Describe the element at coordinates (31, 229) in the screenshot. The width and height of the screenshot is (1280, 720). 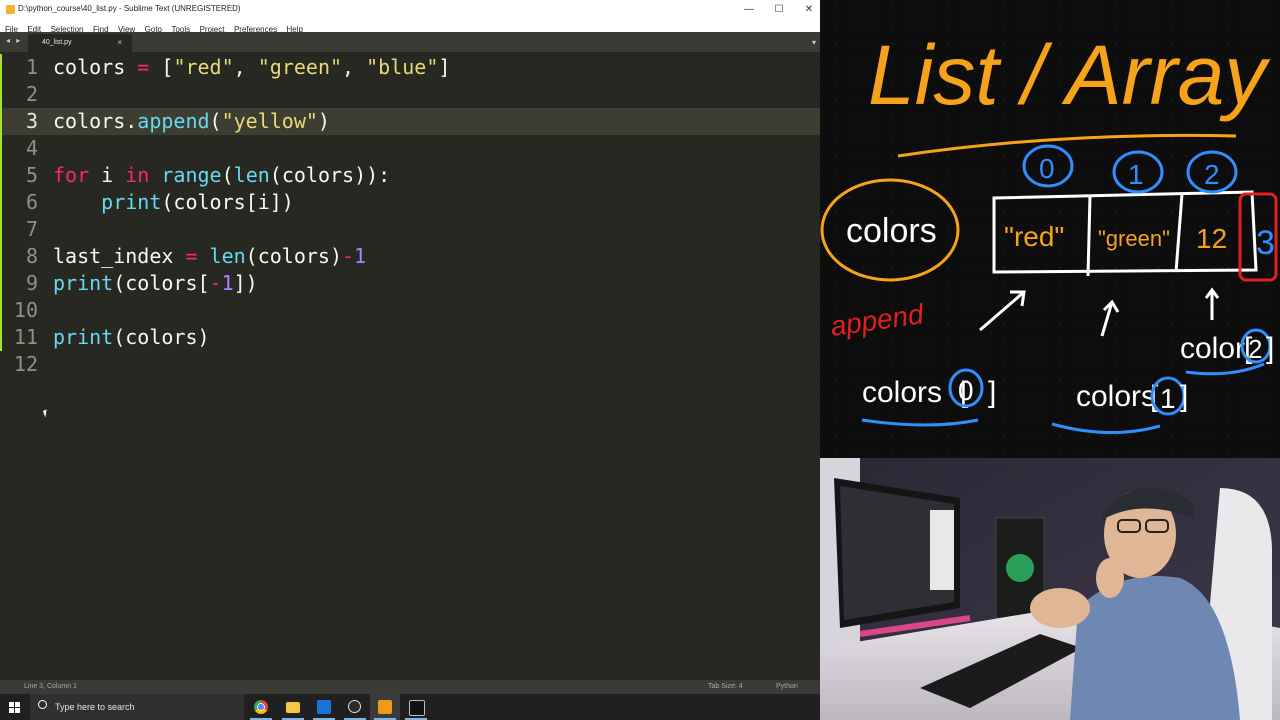
I see `line-number: 7` at that location.